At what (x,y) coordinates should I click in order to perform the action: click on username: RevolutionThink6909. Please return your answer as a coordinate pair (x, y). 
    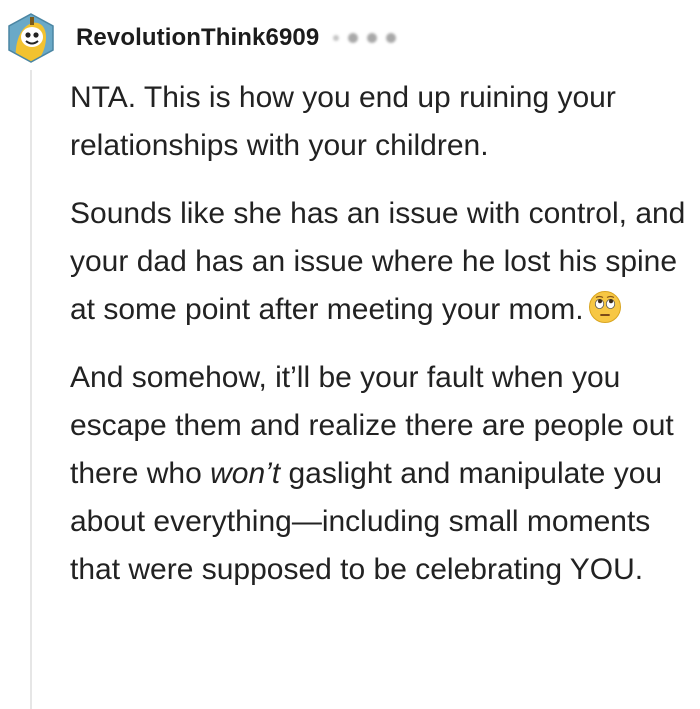
    Looking at the image, I should click on (197, 38).